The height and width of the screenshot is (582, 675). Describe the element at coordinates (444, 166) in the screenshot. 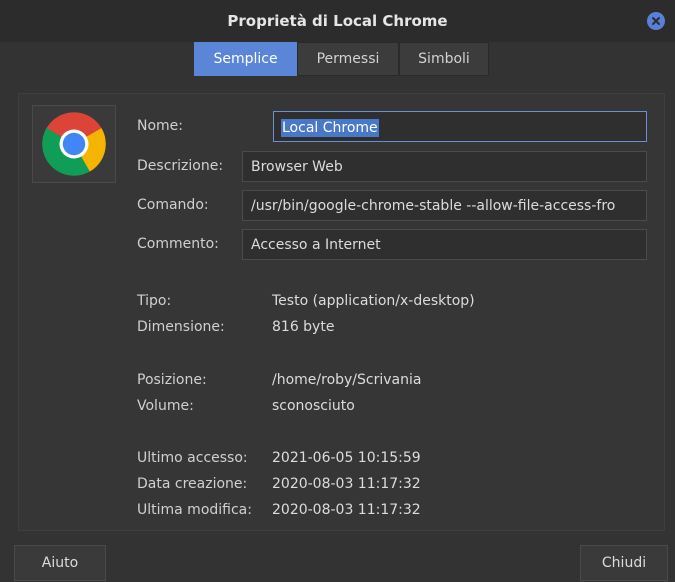

I see `description-field` at that location.